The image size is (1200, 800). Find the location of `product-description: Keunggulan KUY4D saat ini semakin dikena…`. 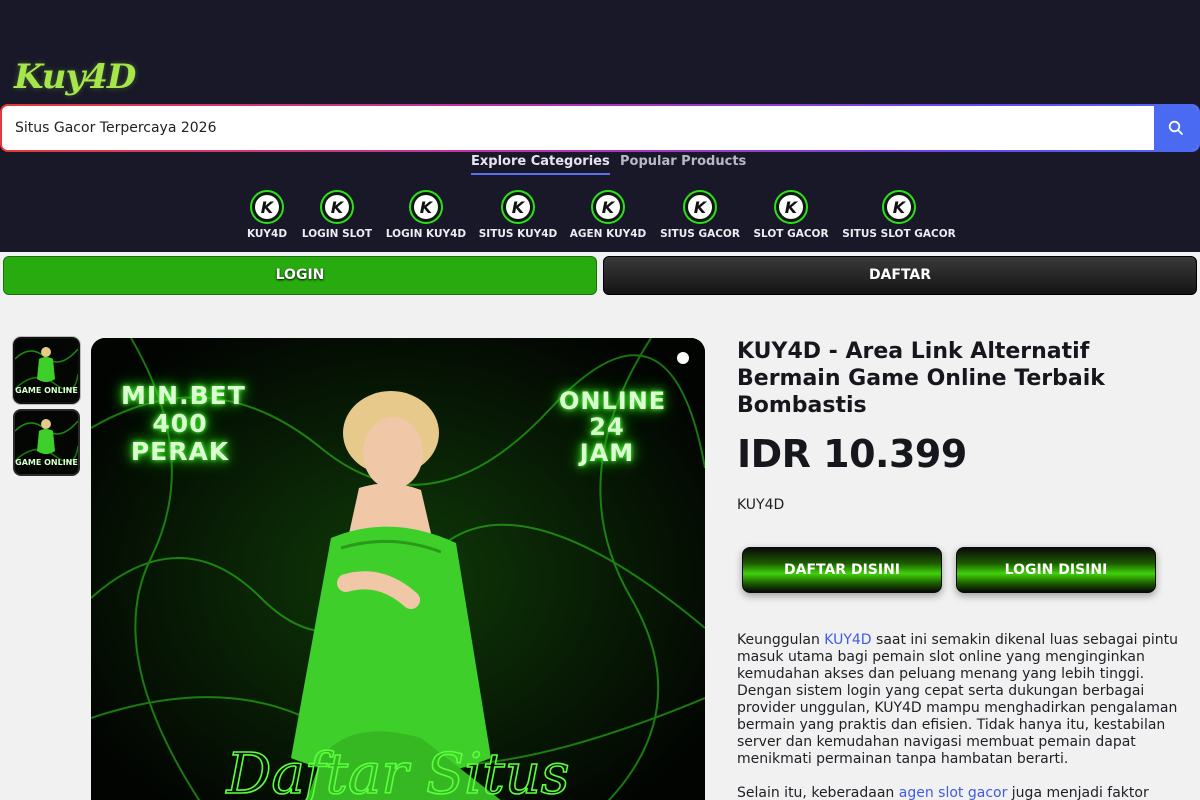

product-description: Keunggulan KUY4D saat ini semakin dikena… is located at coordinates (962, 716).